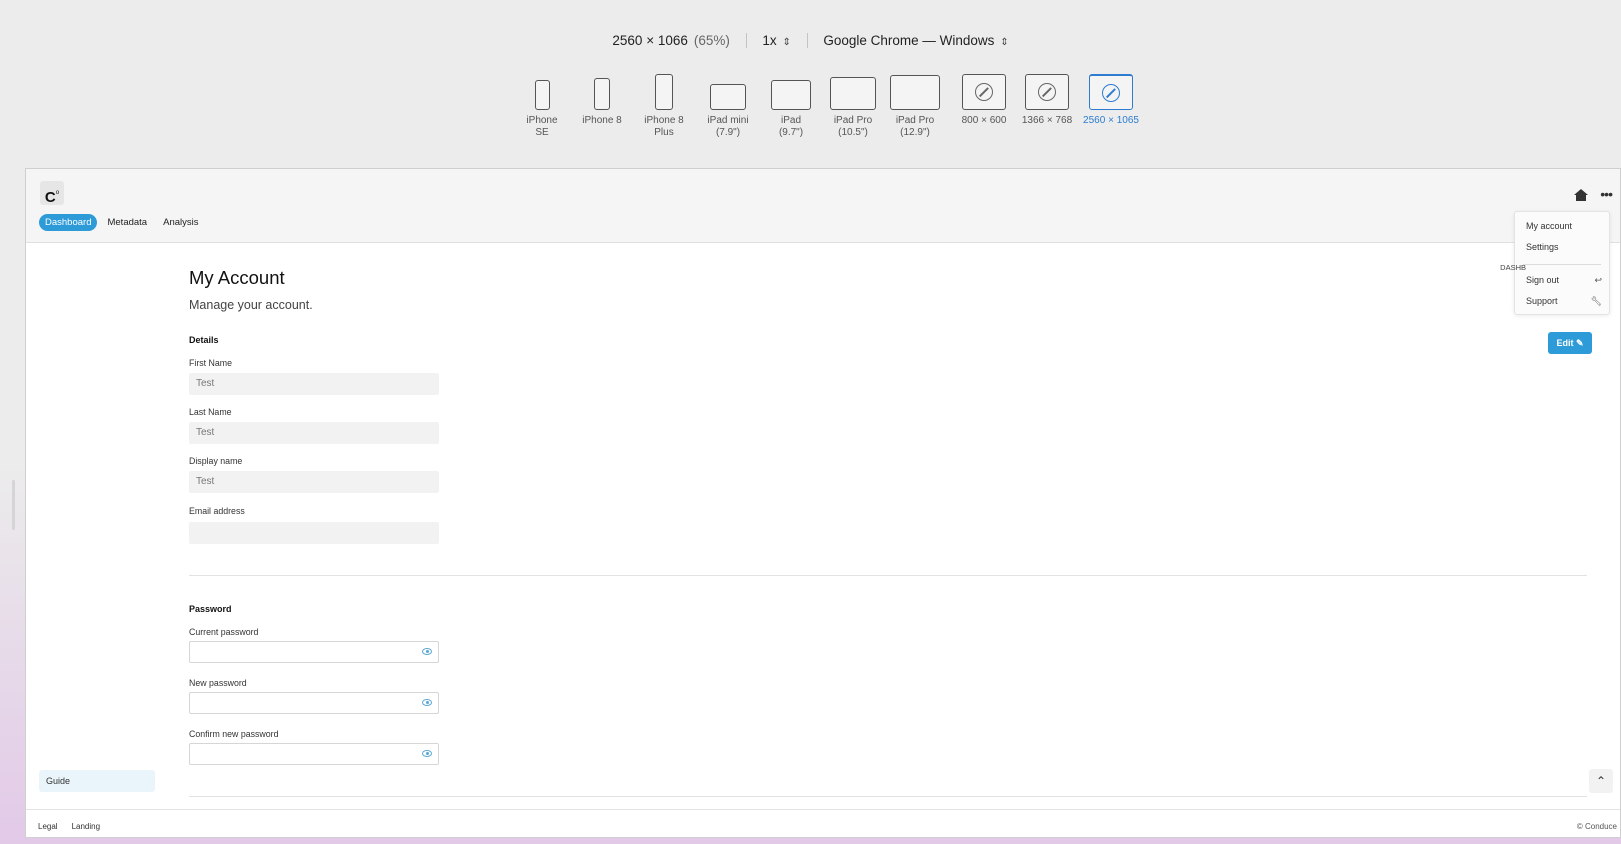 The width and height of the screenshot is (1621, 844). I want to click on scale-select: 1x ⇕, so click(776, 40).